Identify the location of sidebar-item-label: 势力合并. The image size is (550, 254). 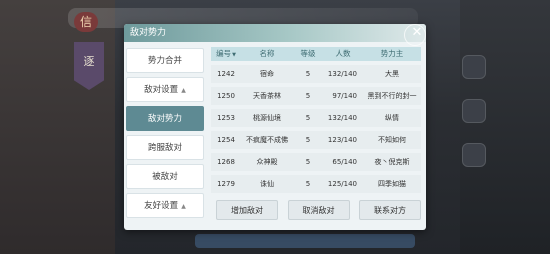
(164, 61).